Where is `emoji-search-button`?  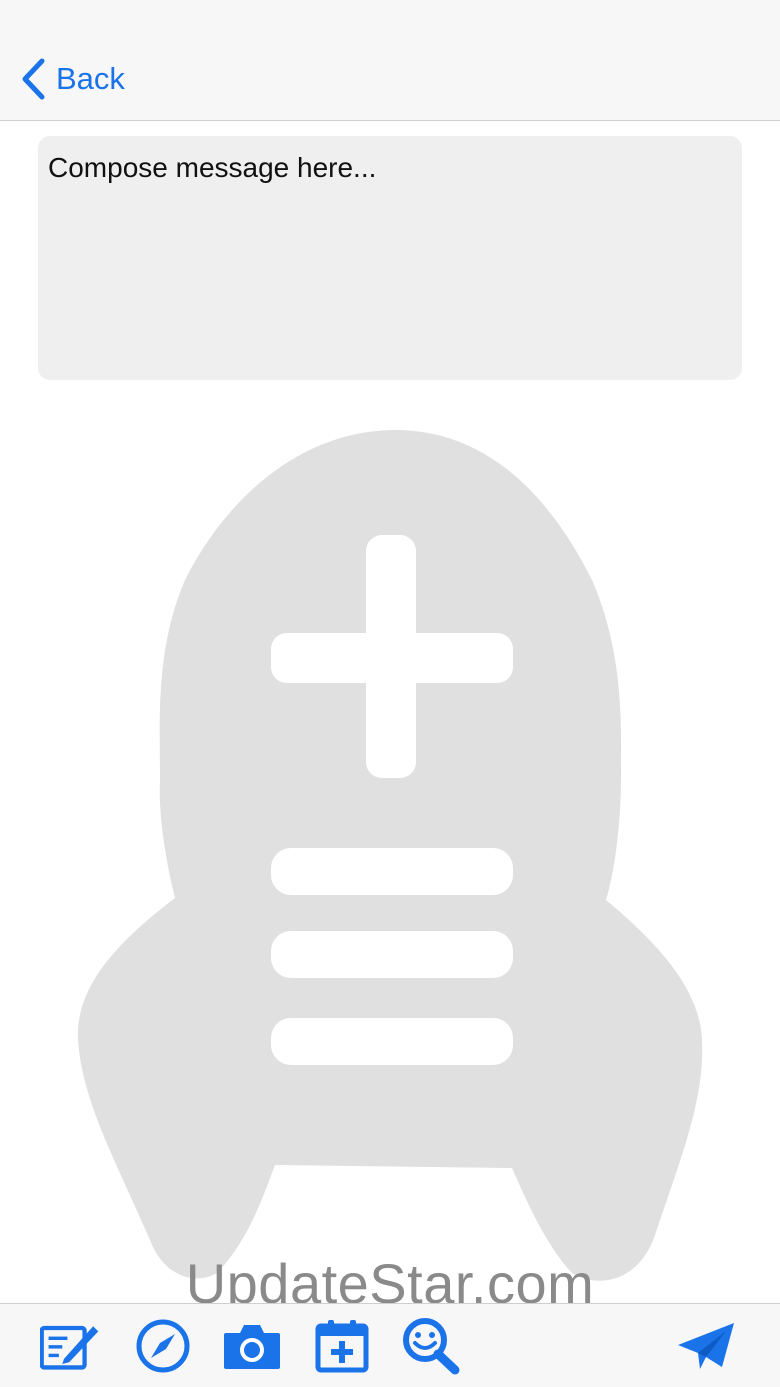
emoji-search-button is located at coordinates (431, 1346).